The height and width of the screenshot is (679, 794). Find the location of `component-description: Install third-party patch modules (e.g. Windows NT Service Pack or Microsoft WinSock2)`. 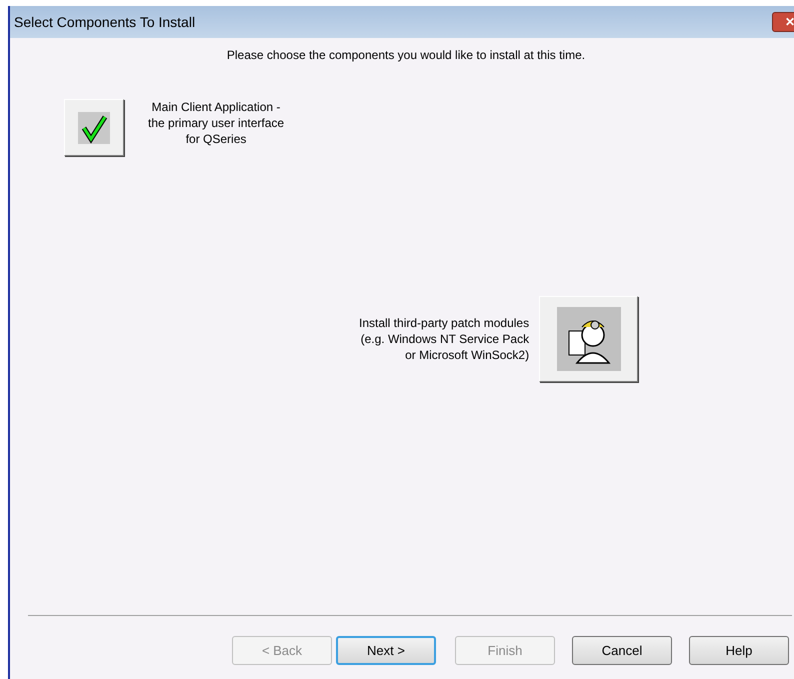

component-description: Install third-party patch modules (e.g. Windows NT Service Pack or Microsoft WinSock2) is located at coordinates (444, 339).